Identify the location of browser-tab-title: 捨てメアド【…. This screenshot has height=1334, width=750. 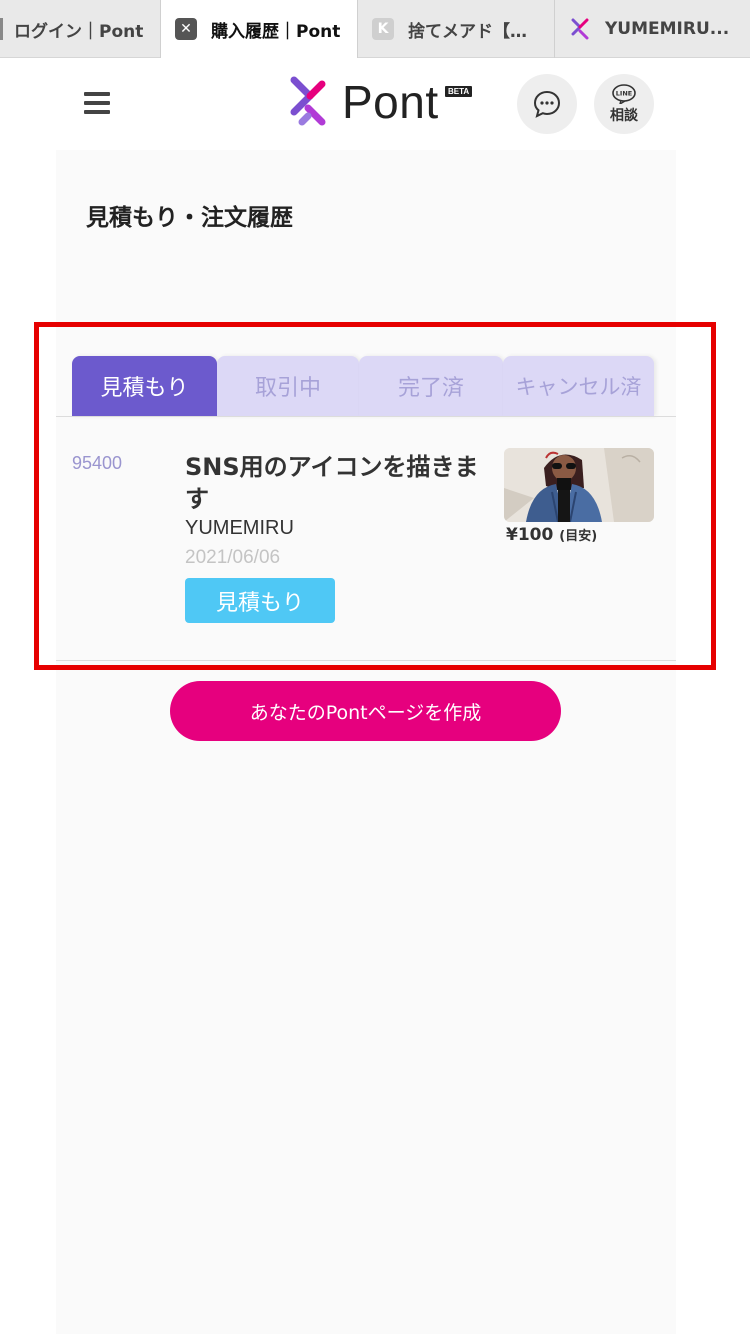
(467, 31).